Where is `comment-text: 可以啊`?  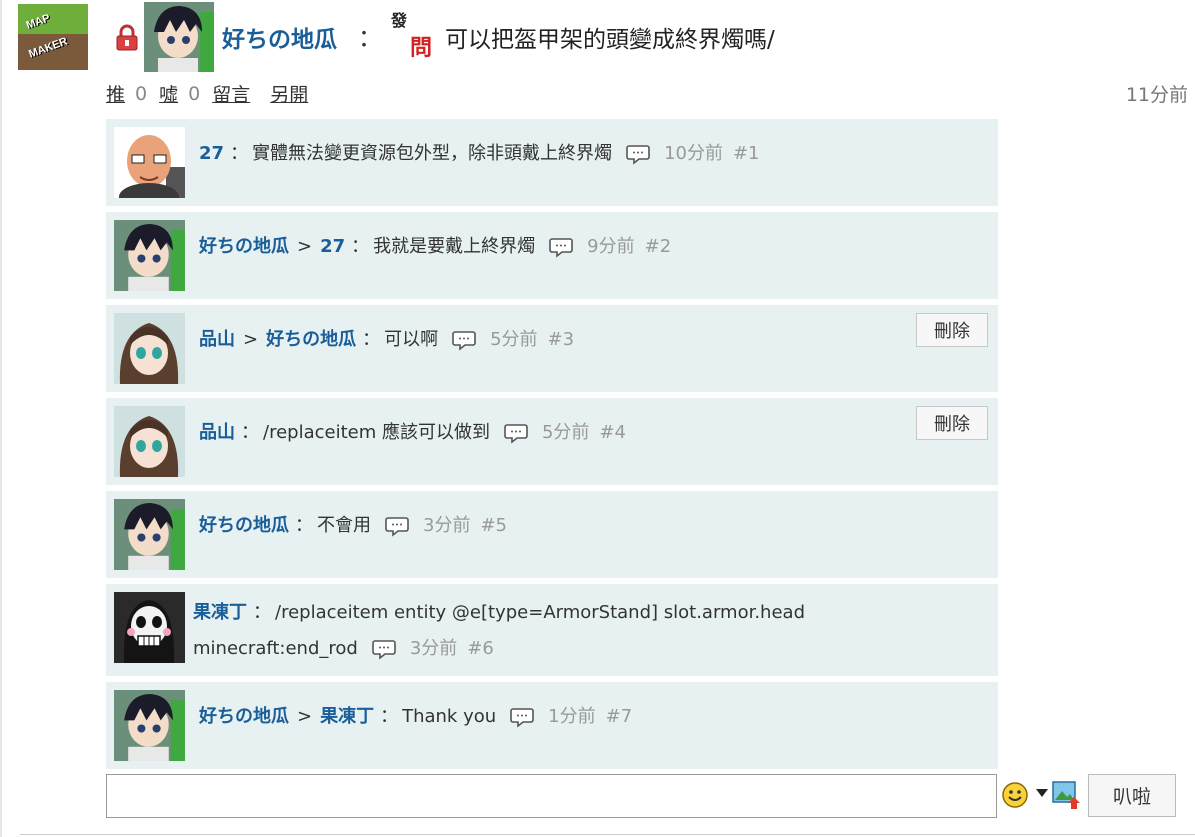 comment-text: 可以啊 is located at coordinates (411, 339).